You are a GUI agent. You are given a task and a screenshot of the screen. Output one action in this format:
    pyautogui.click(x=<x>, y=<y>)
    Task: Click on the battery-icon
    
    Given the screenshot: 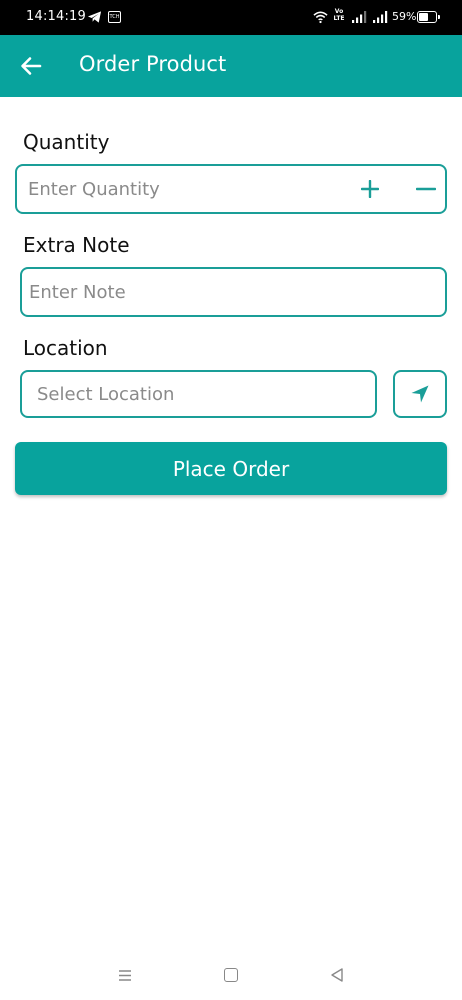 What is the action you would take?
    pyautogui.click(x=428, y=17)
    